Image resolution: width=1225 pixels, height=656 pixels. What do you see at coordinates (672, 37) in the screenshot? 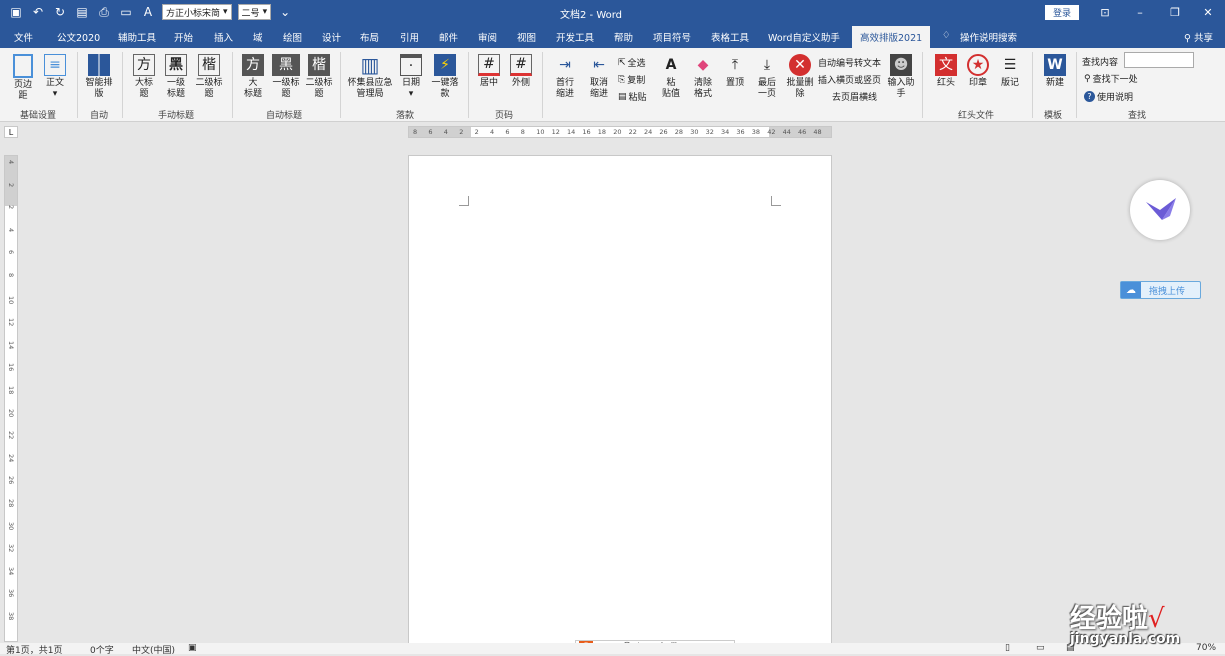
I see `tab-bullets: 项目符号` at bounding box center [672, 37].